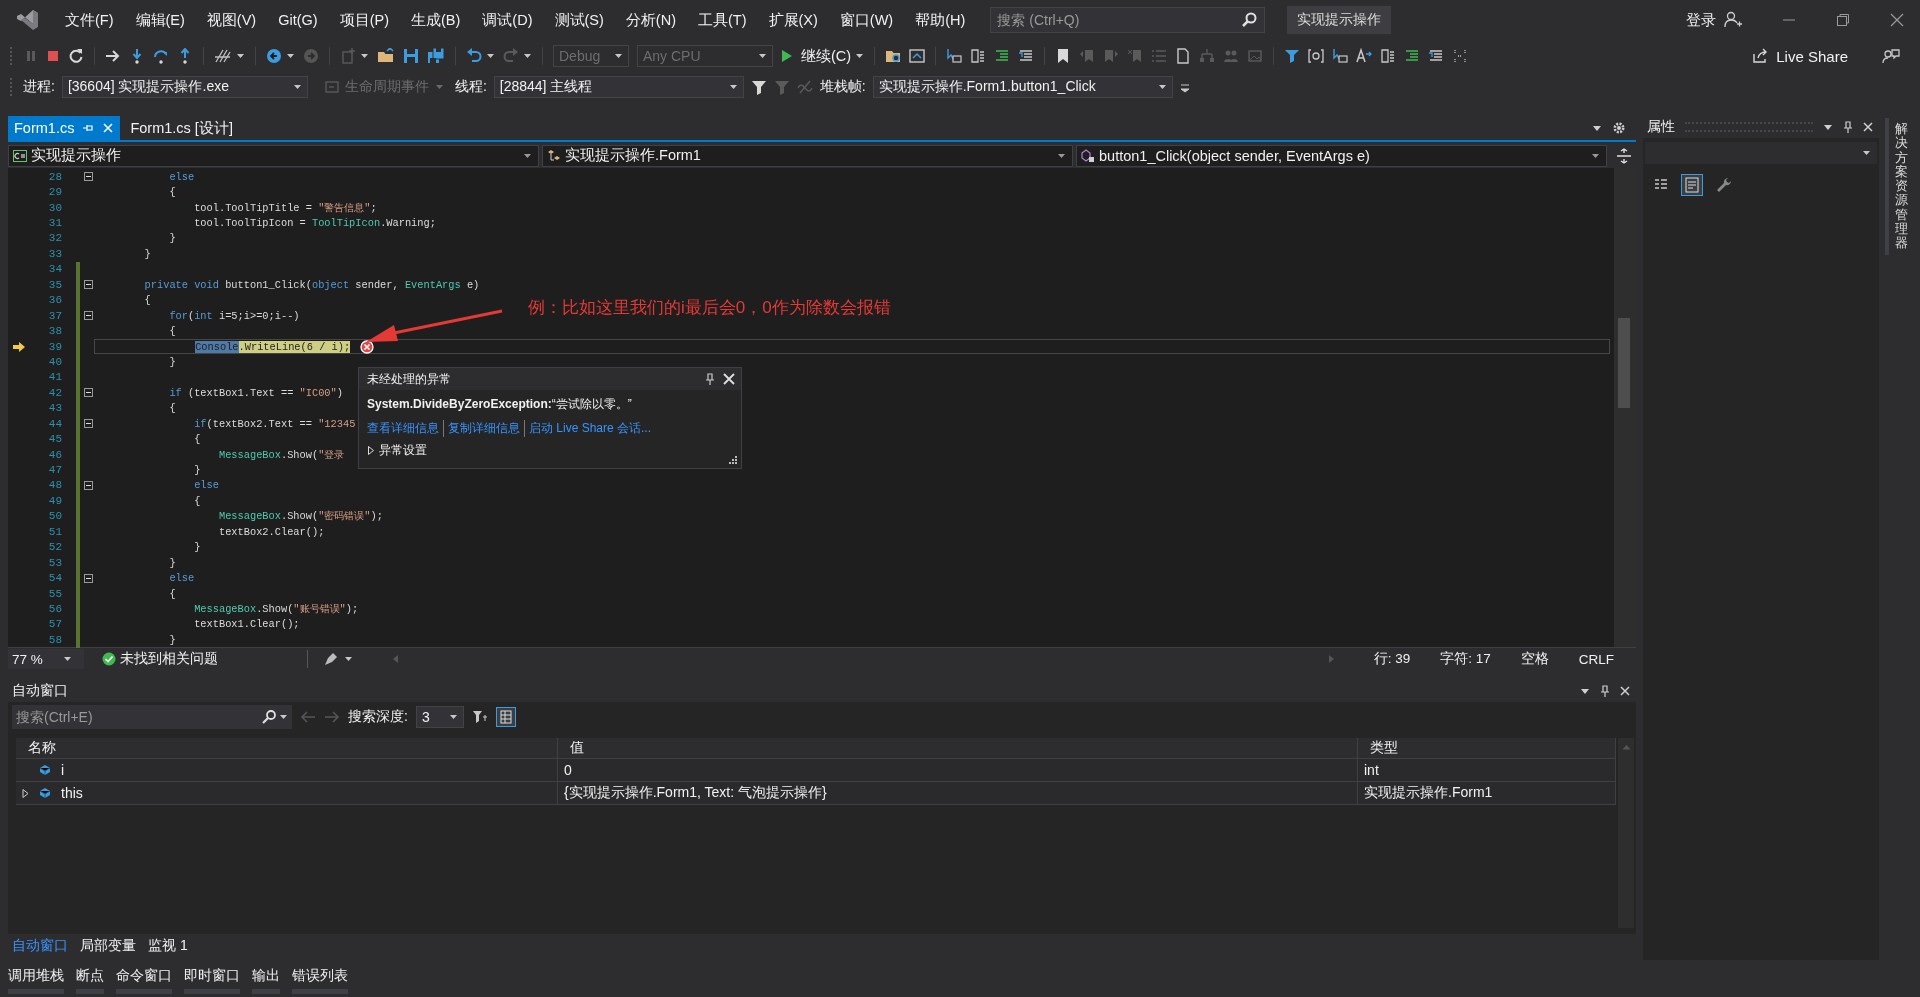  Describe the element at coordinates (274, 56) in the screenshot. I see `back-icon` at that location.